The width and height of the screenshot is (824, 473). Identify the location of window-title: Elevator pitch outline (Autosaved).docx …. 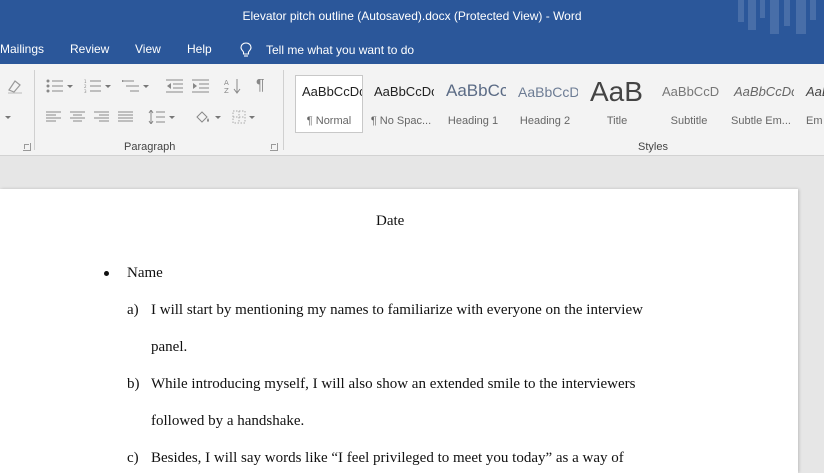
(412, 16).